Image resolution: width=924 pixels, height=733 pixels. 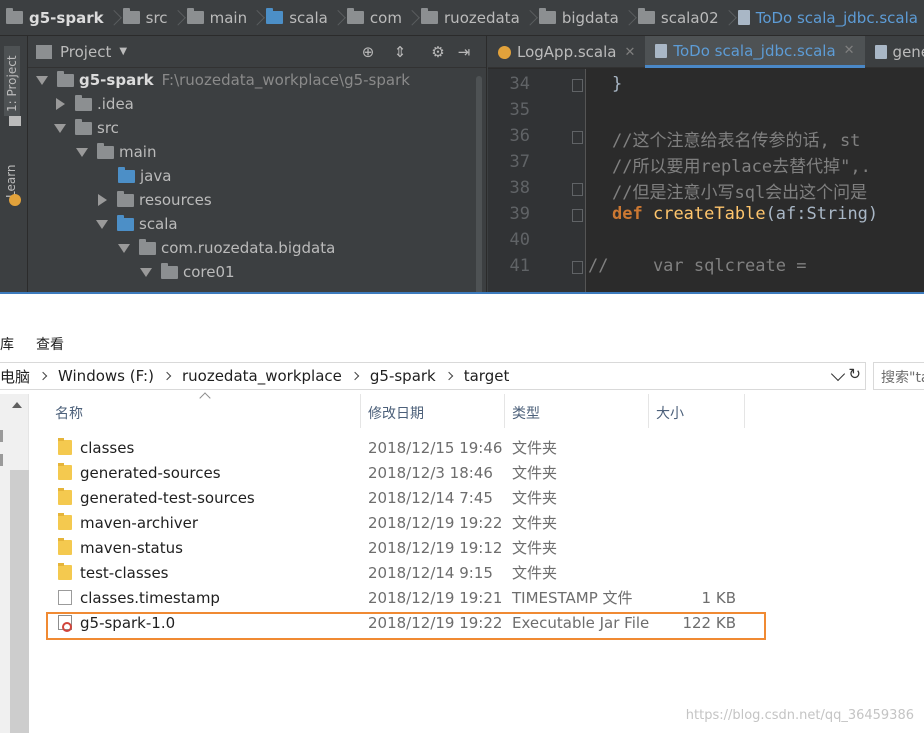 I want to click on project-view-selector: Project, so click(x=85, y=52).